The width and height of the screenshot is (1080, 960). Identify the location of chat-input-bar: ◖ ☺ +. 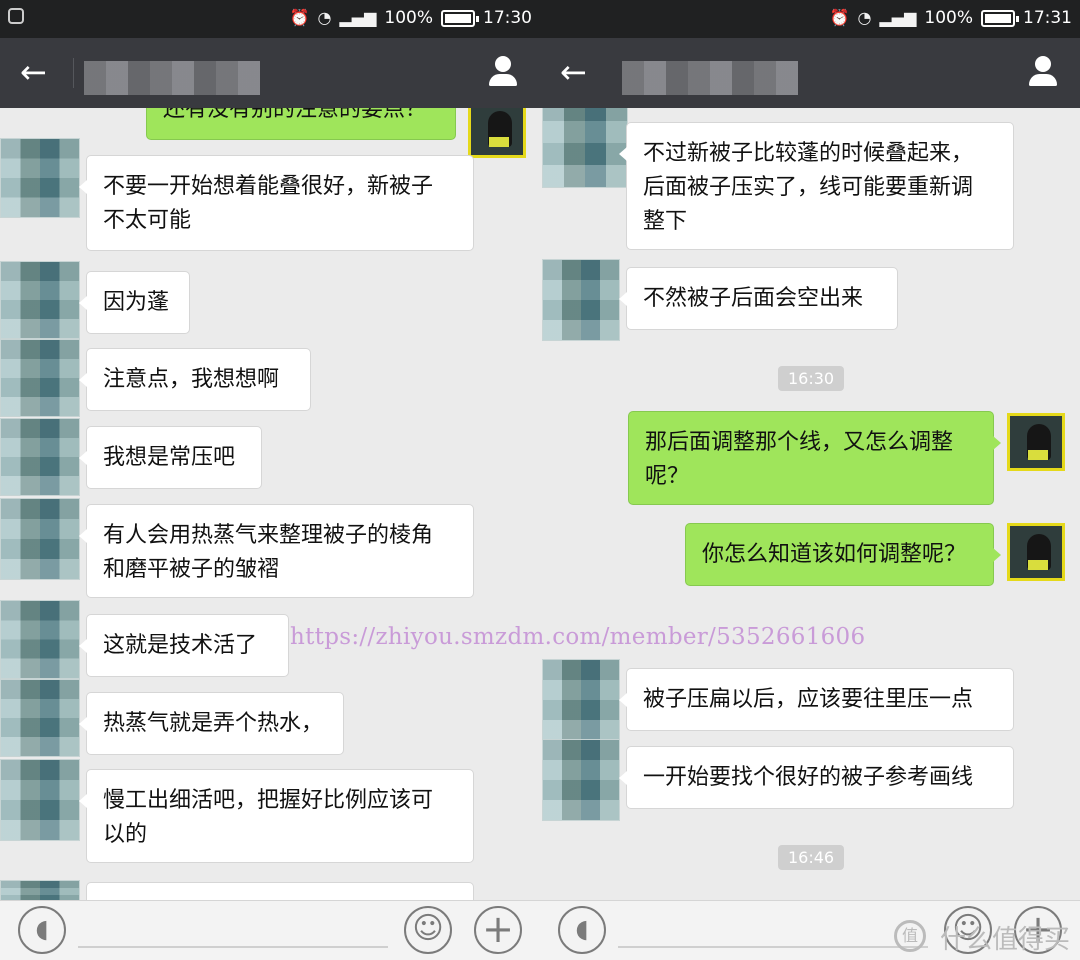
(270, 930).